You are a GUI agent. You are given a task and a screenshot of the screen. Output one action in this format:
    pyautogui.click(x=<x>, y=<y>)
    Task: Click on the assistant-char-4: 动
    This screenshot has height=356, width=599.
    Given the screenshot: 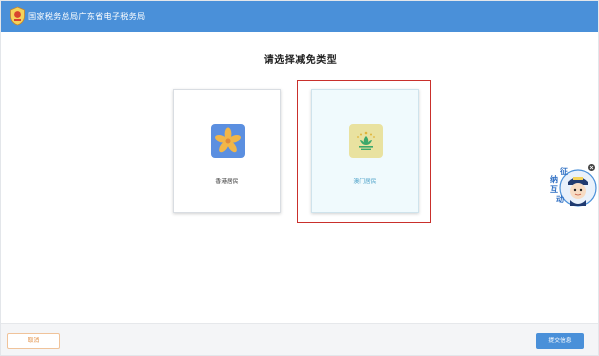 What is the action you would take?
    pyautogui.click(x=560, y=199)
    